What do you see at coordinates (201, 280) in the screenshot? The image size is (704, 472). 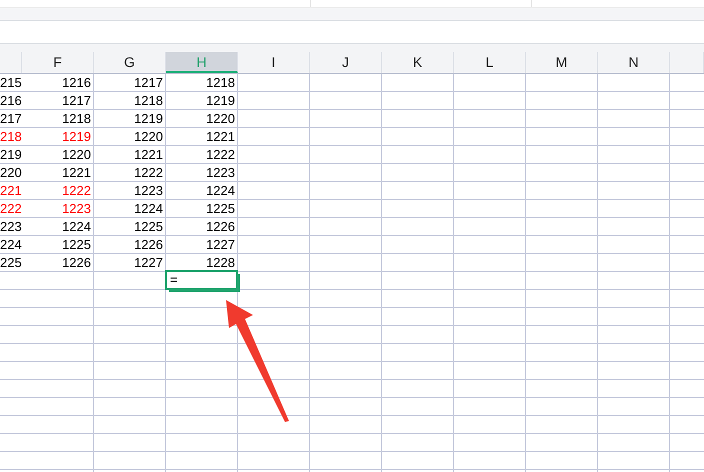 I see `active-cell: =` at bounding box center [201, 280].